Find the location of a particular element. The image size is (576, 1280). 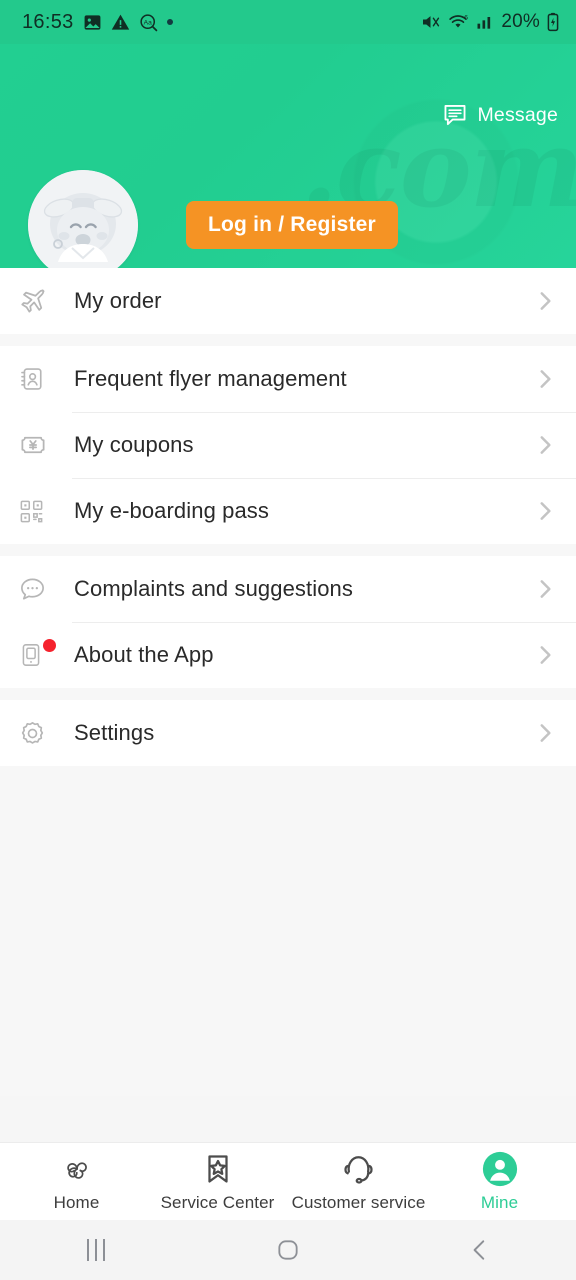

tab-customer-service: Customer service is located at coordinates (358, 1181).